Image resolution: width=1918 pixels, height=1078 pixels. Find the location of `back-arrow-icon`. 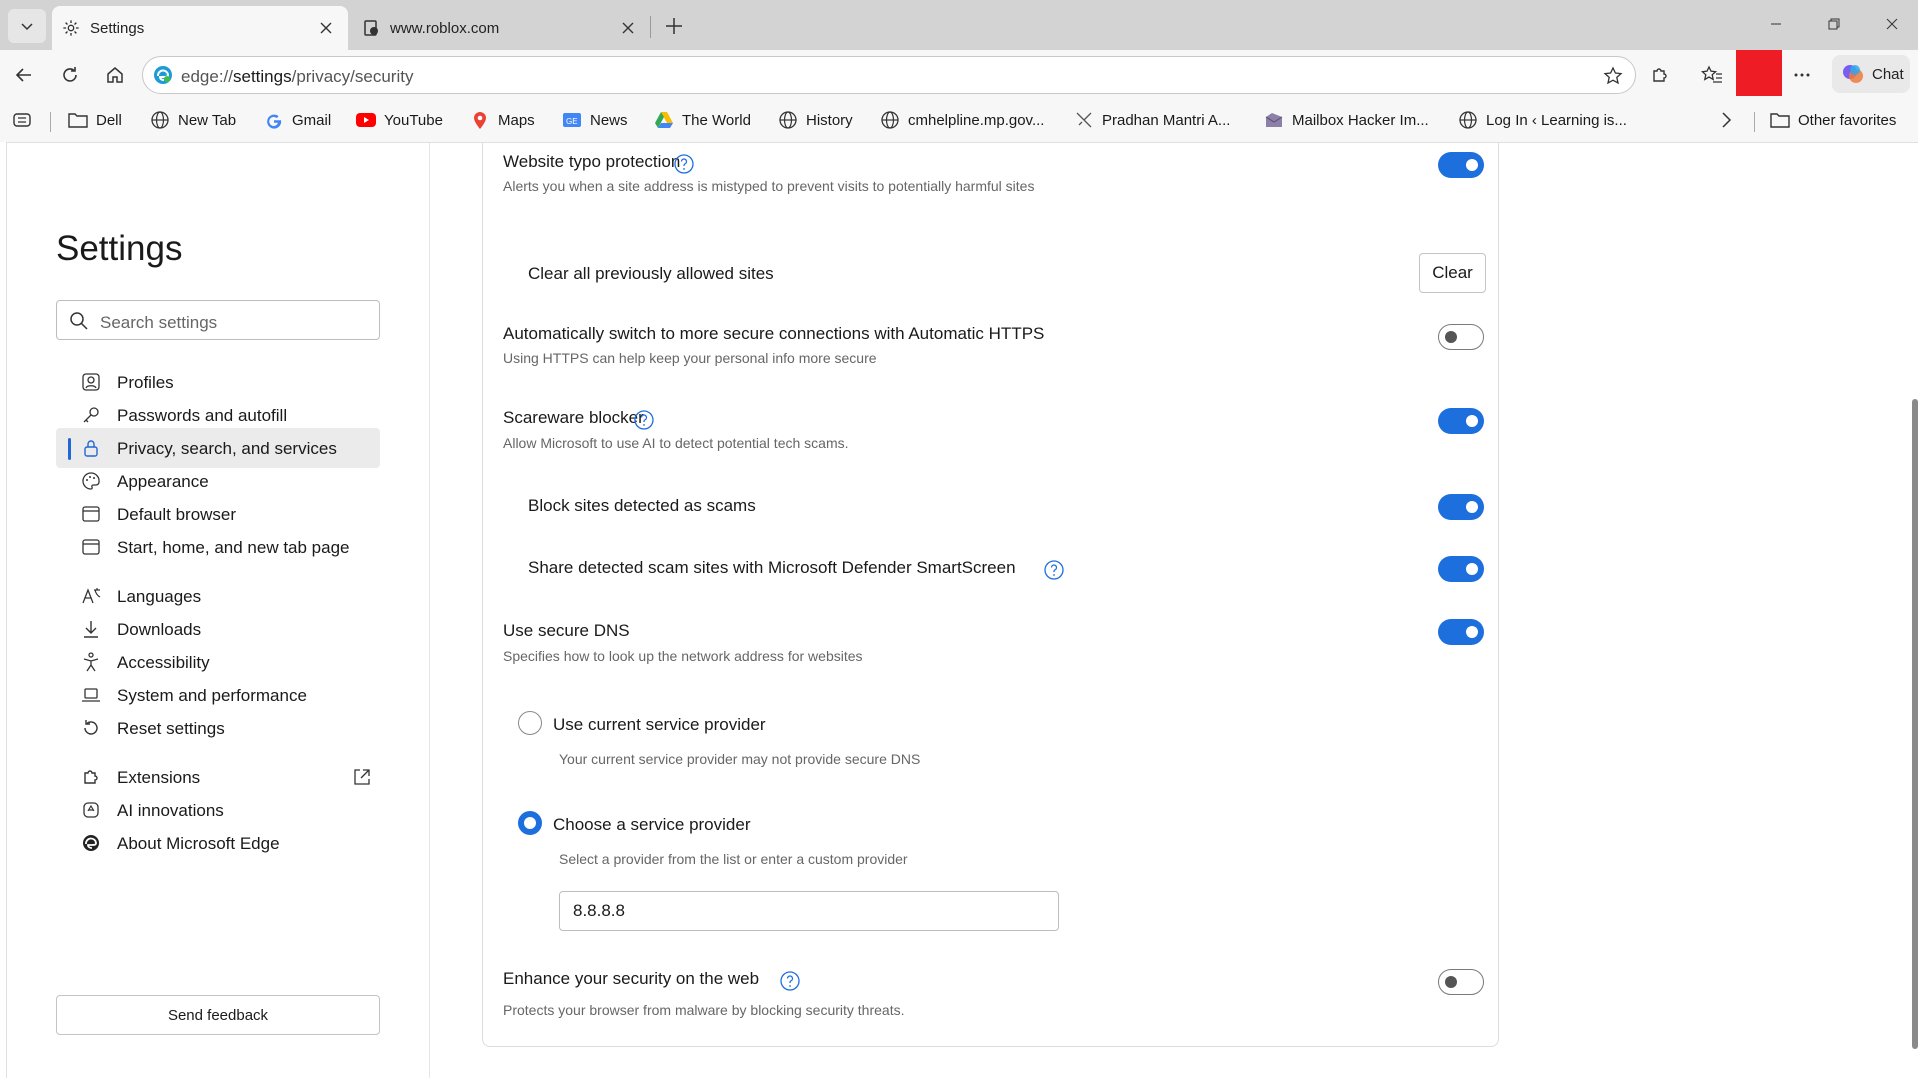

back-arrow-icon is located at coordinates (23, 75).